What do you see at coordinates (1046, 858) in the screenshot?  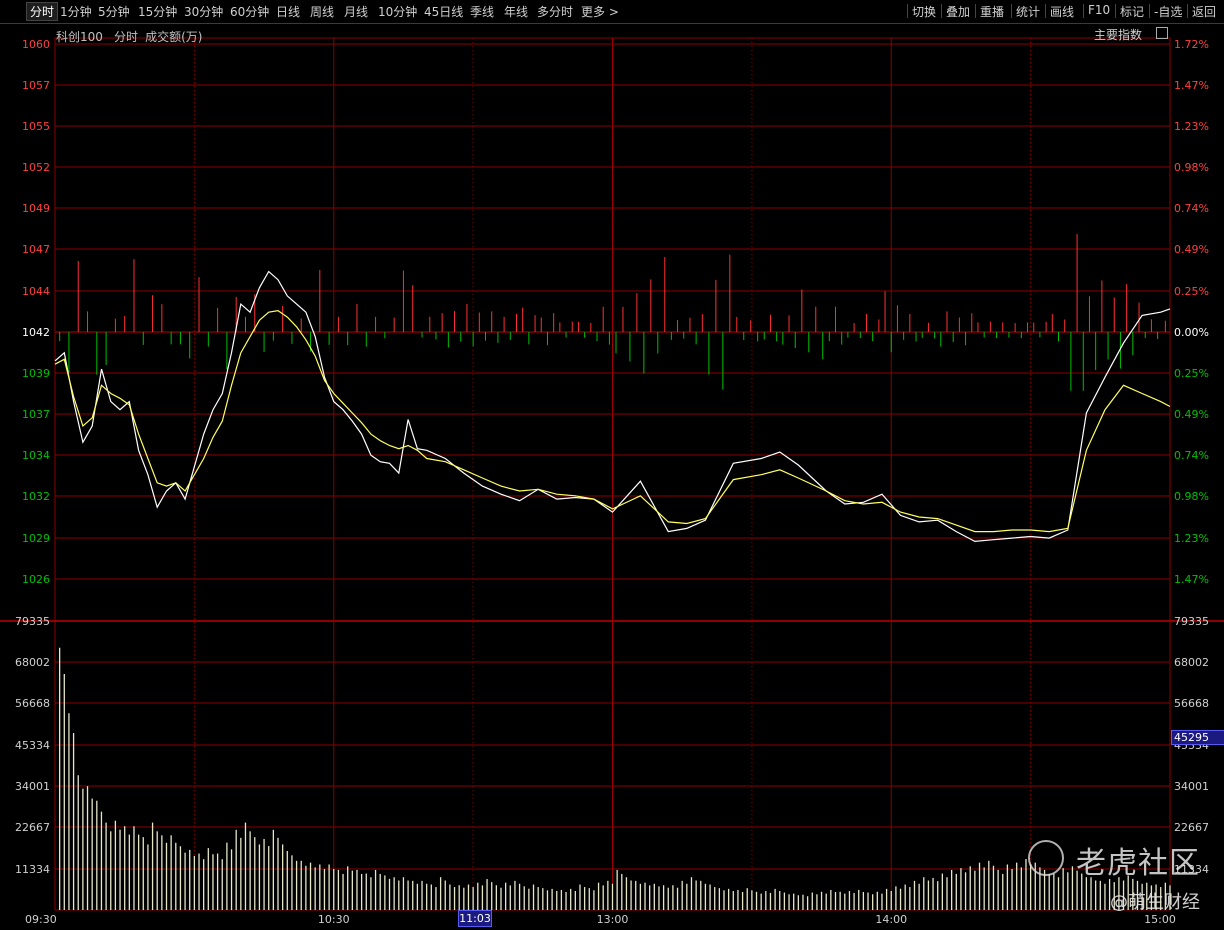 I see `tiger-logo-icon` at bounding box center [1046, 858].